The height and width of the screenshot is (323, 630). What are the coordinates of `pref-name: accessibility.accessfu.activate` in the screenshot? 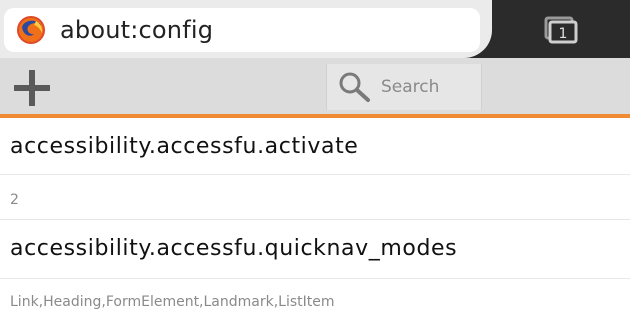 It's located at (184, 146).